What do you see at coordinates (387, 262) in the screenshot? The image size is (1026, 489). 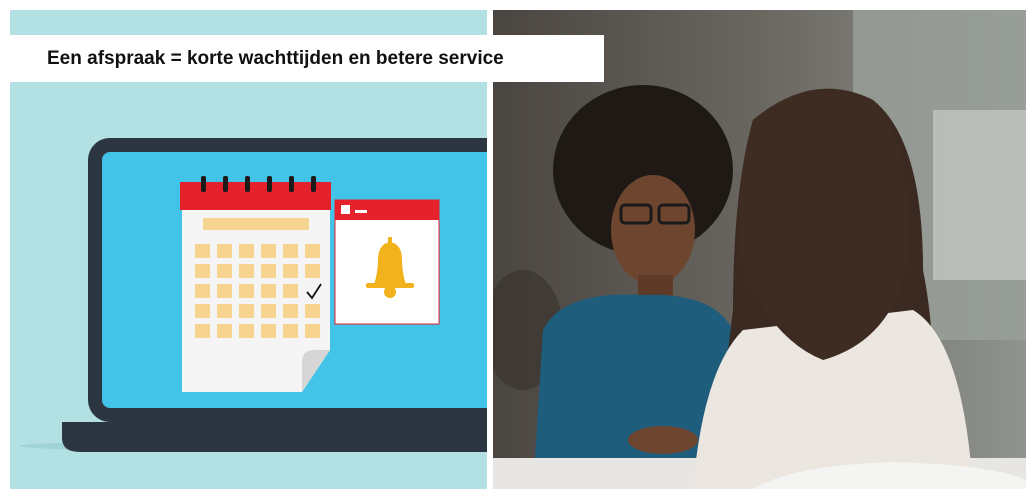 I see `notification-window-icon` at bounding box center [387, 262].